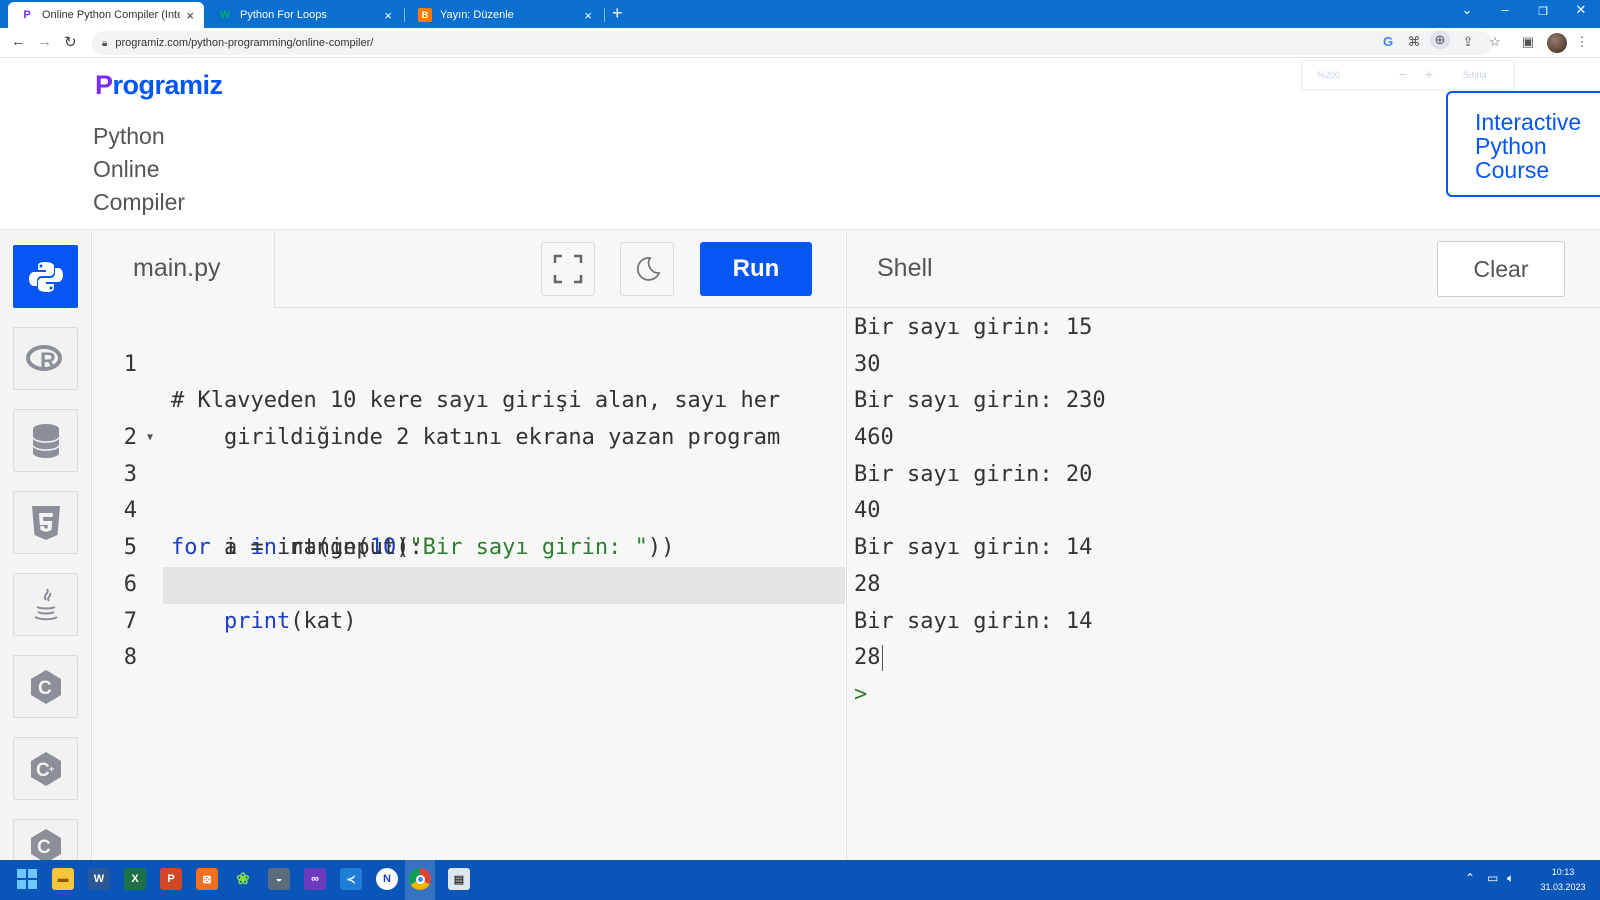 This screenshot has height=900, width=1600. I want to click on clock-date: 31.03.2023, so click(1563, 887).